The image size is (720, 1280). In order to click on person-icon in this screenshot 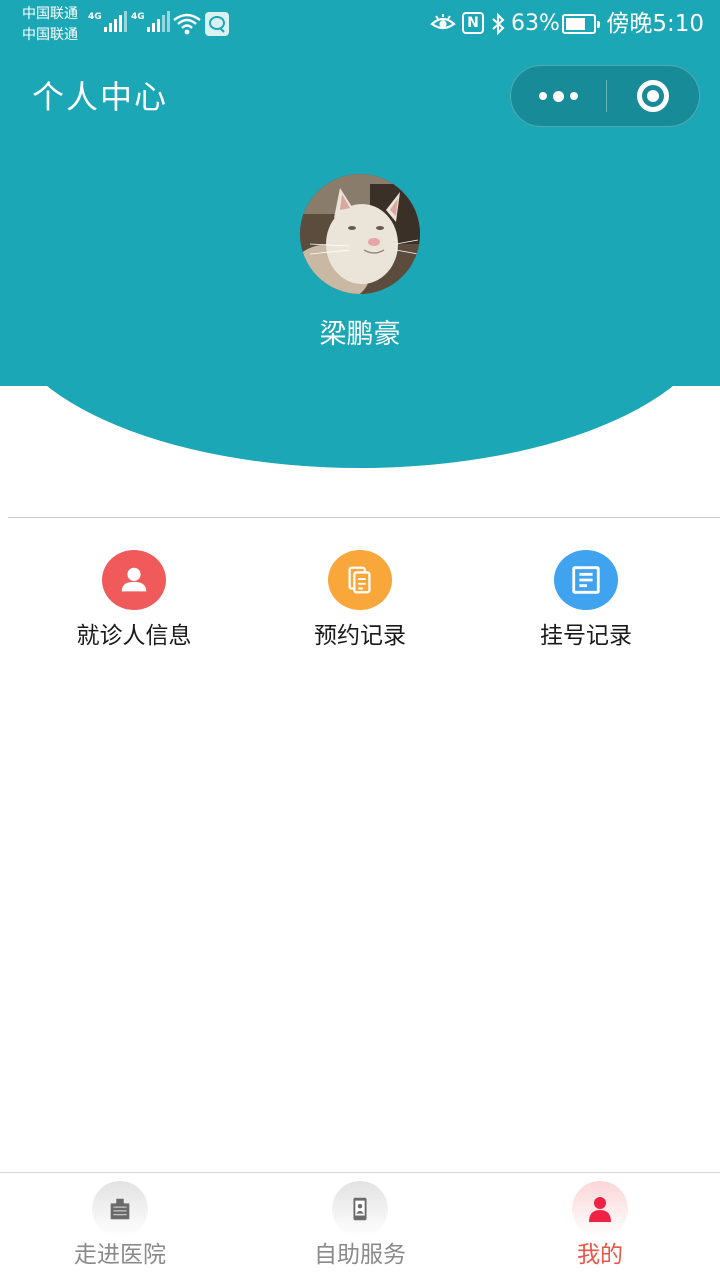, I will do `click(600, 1209)`.